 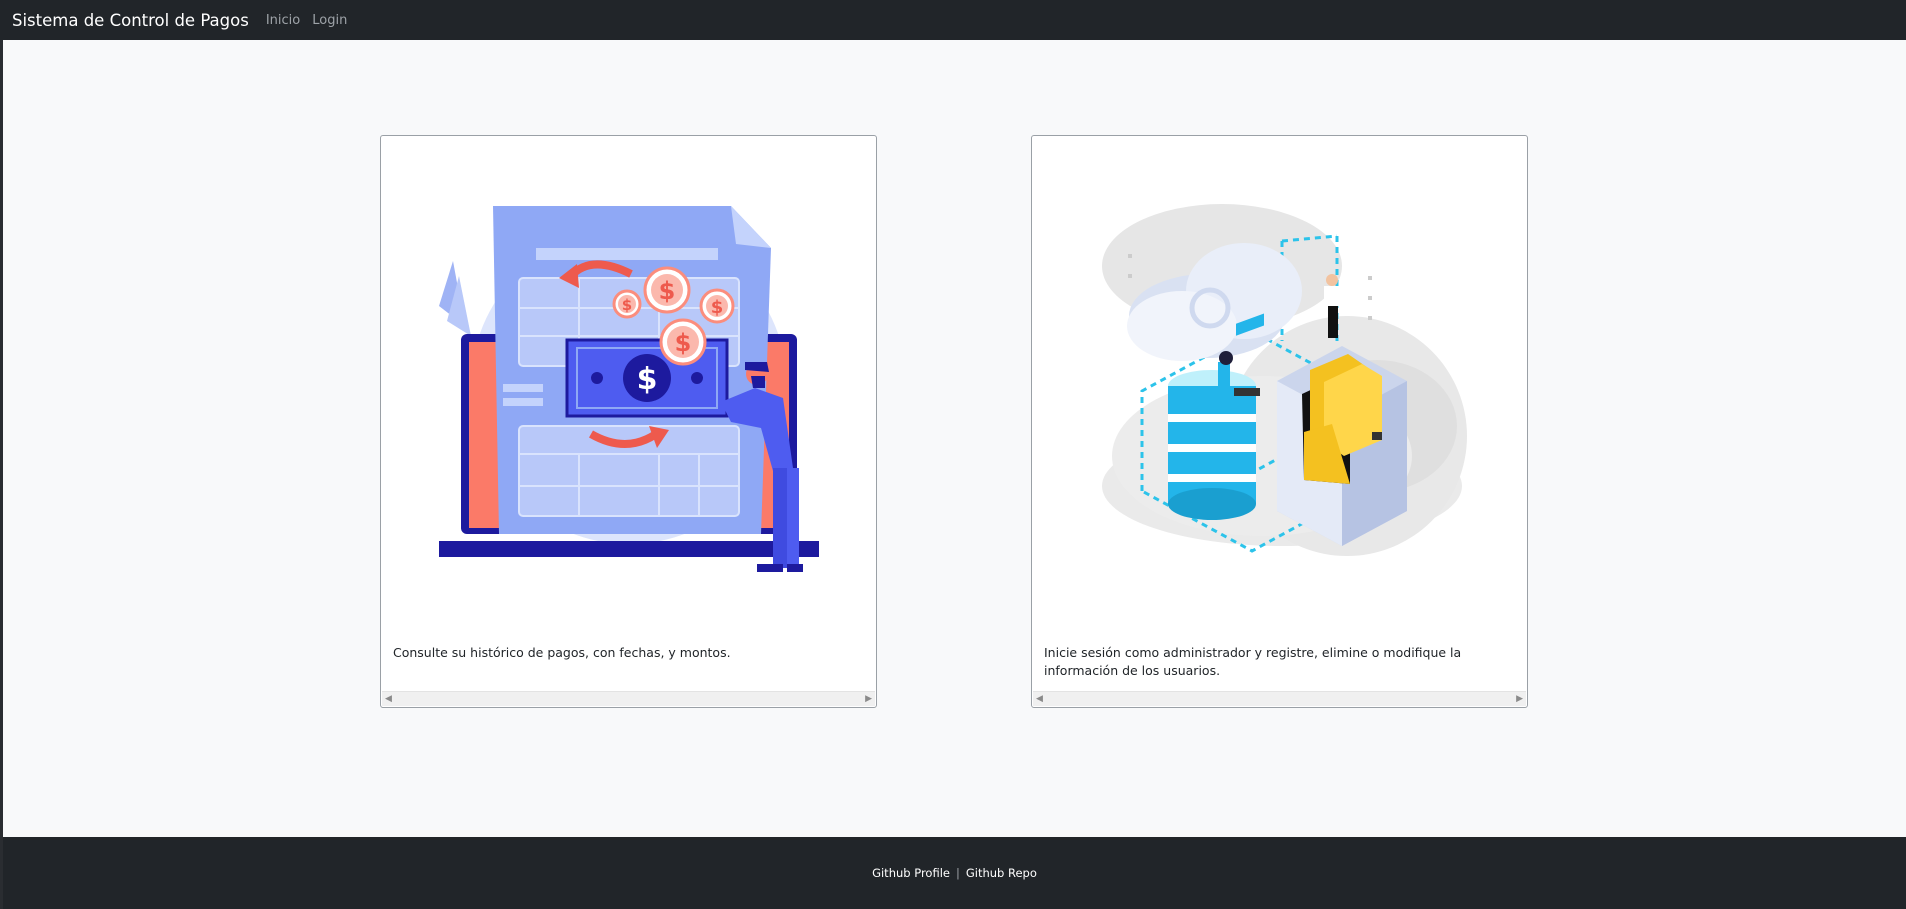 I want to click on nav-link-inicio: Inicio, so click(x=283, y=20).